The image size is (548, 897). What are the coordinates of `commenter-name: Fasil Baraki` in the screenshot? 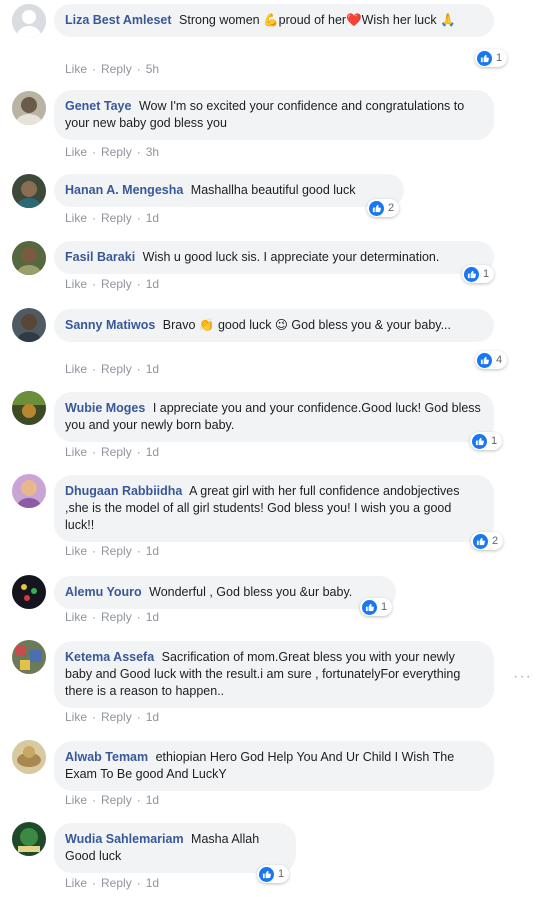 It's located at (100, 257).